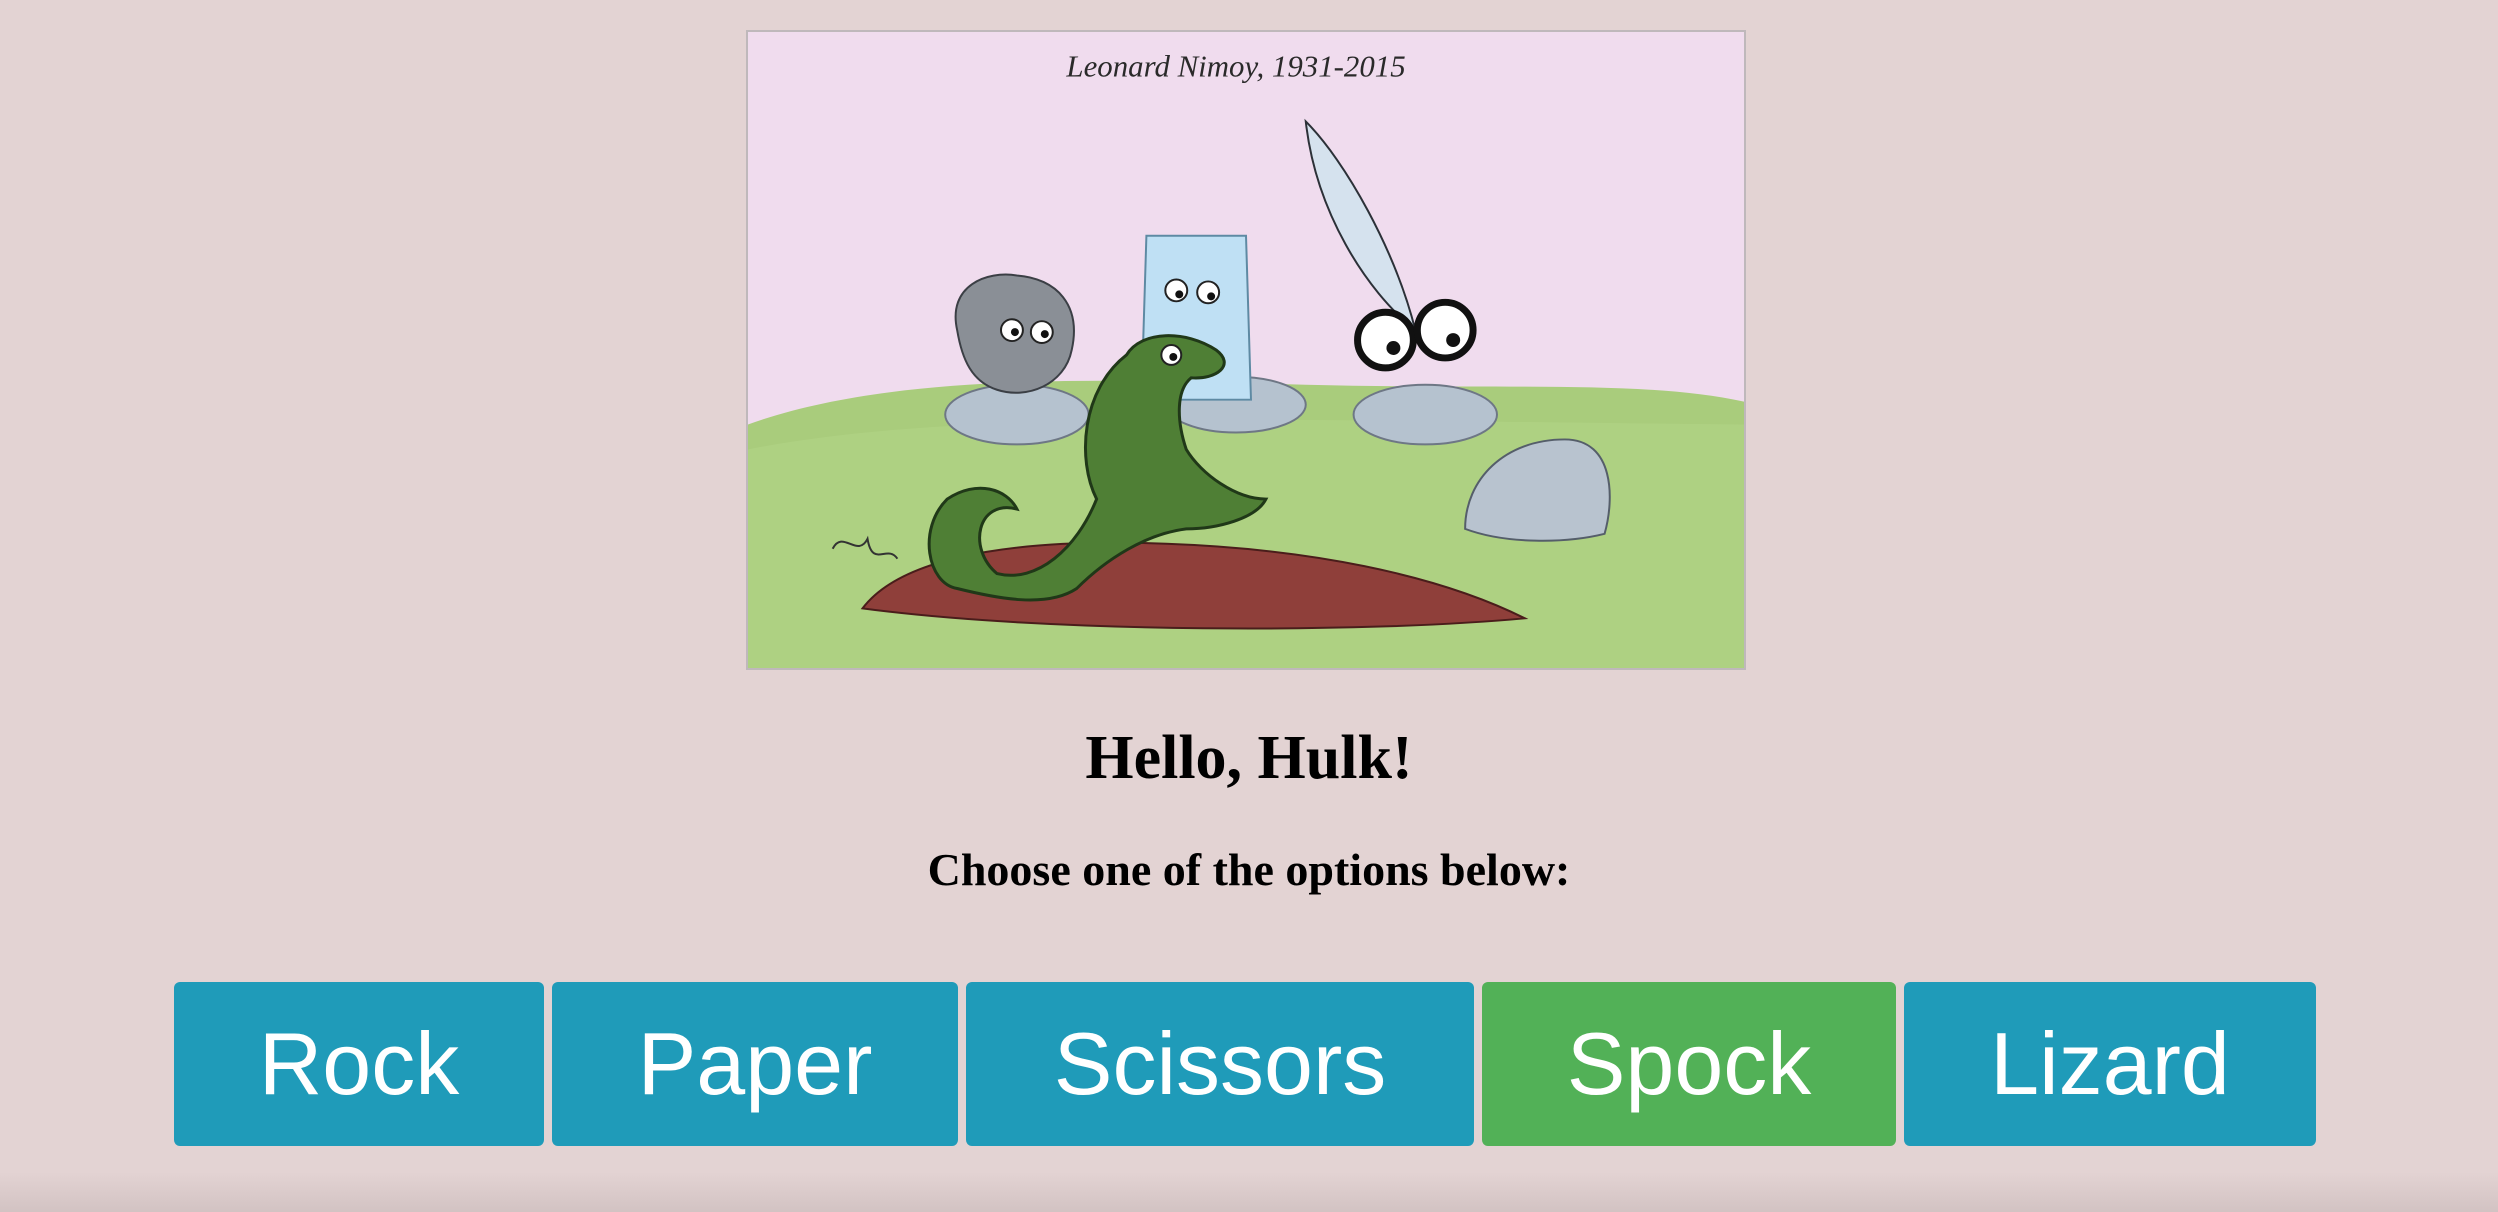  Describe the element at coordinates (1249, 758) in the screenshot. I see `greeting-heading: Hello, Hulk!` at that location.